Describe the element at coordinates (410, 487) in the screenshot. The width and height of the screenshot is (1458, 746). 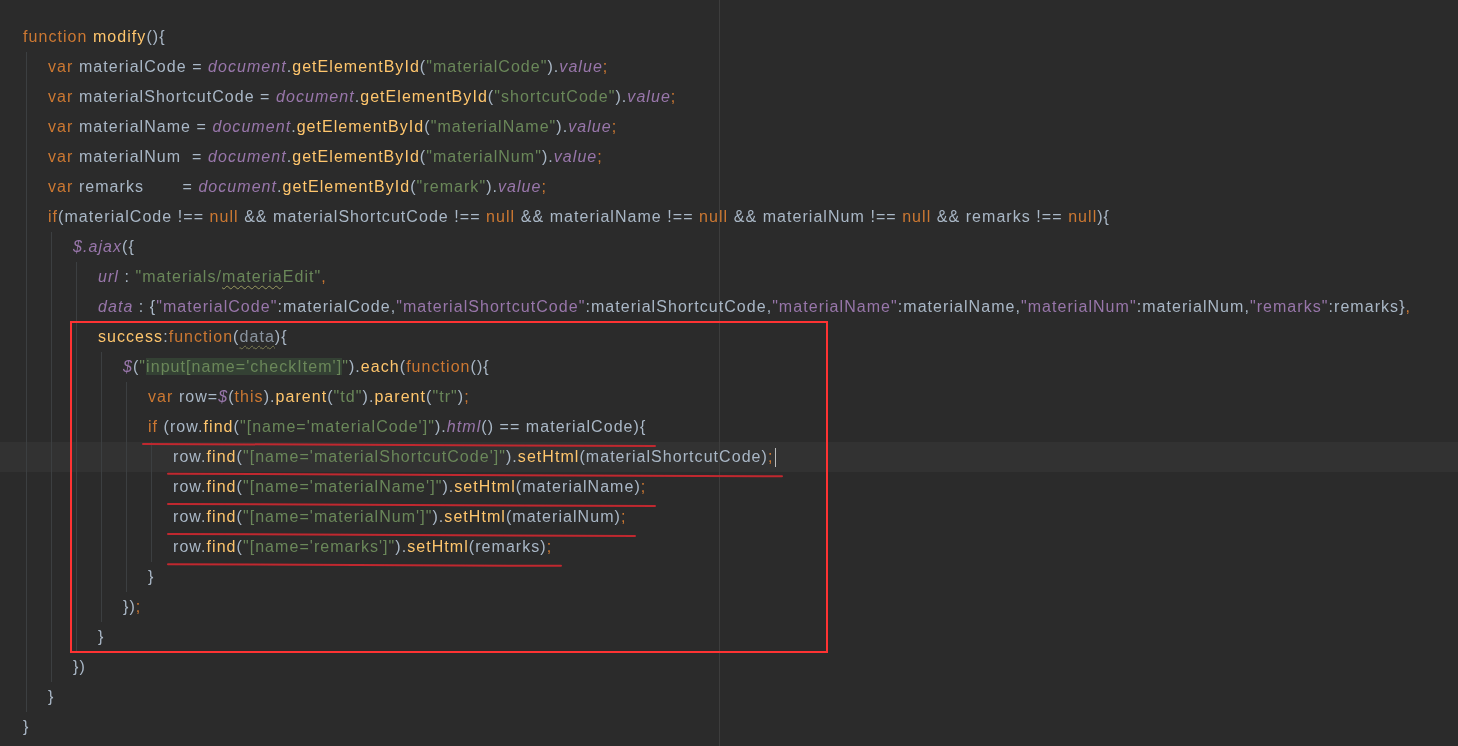
I see `code-line: row.find("[name='materialName']").setHtml(materialName);` at that location.